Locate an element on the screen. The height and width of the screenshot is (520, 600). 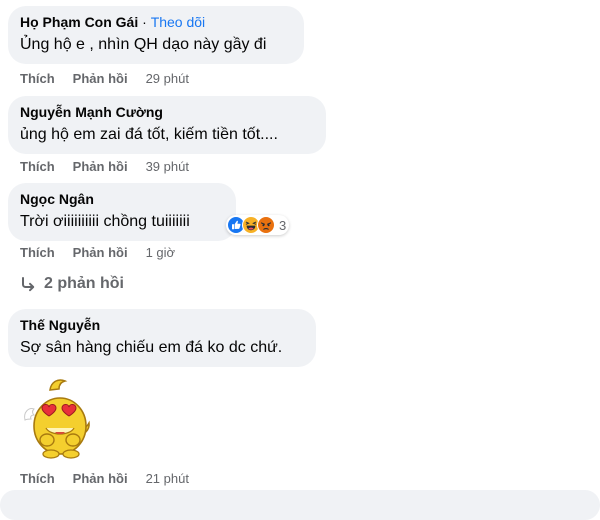
view-replies-label: 2 phản hồi is located at coordinates (84, 283).